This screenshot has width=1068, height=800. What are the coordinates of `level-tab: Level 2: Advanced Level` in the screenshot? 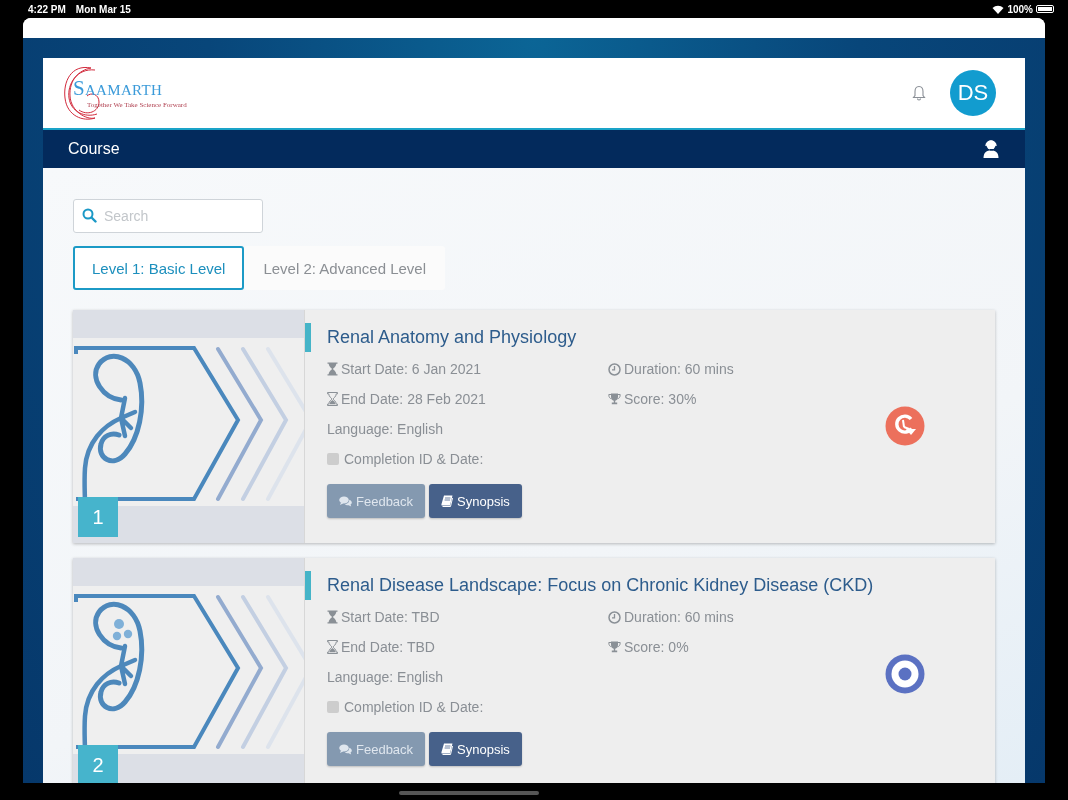 It's located at (345, 268).